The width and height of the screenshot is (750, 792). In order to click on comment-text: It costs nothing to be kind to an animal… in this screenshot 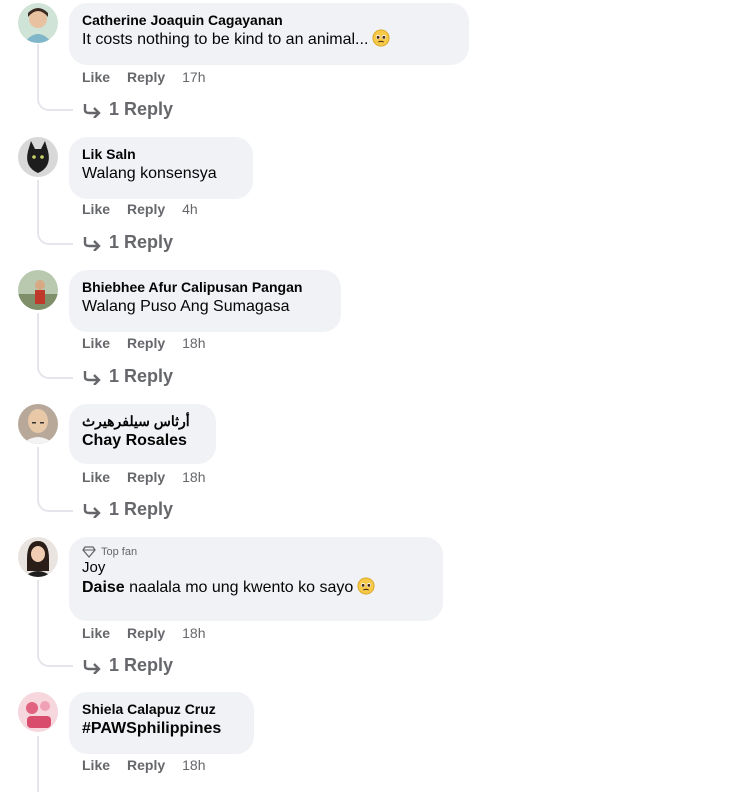, I will do `click(225, 39)`.